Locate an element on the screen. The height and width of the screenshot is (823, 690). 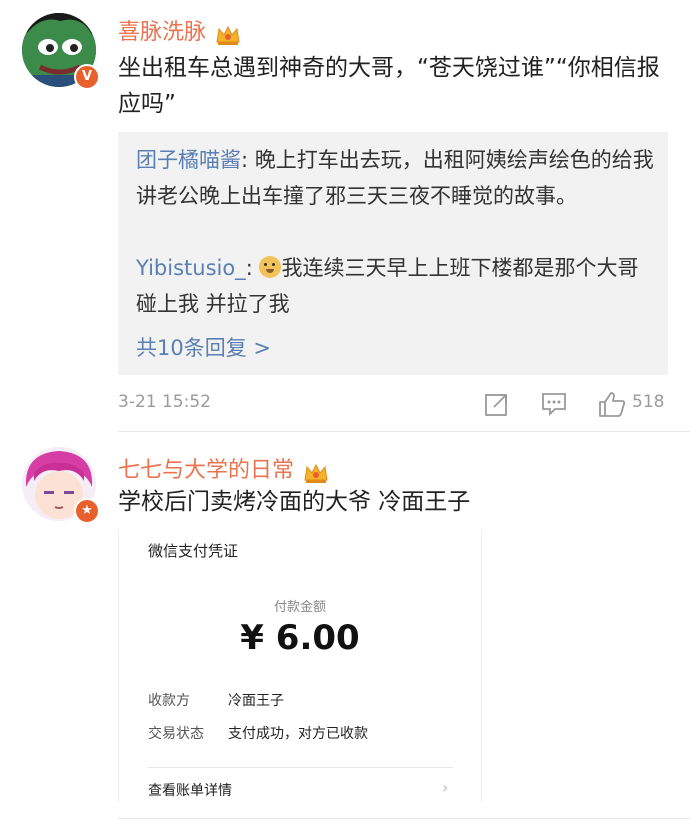
receipt-divider is located at coordinates (300, 767).